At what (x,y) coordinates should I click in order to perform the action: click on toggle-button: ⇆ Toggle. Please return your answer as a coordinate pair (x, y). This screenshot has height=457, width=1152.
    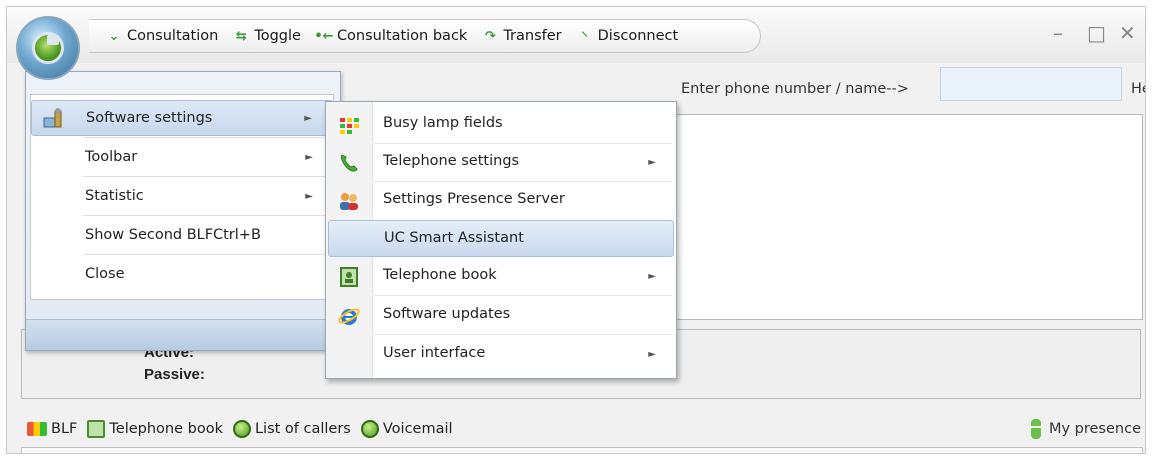
    Looking at the image, I should click on (265, 36).